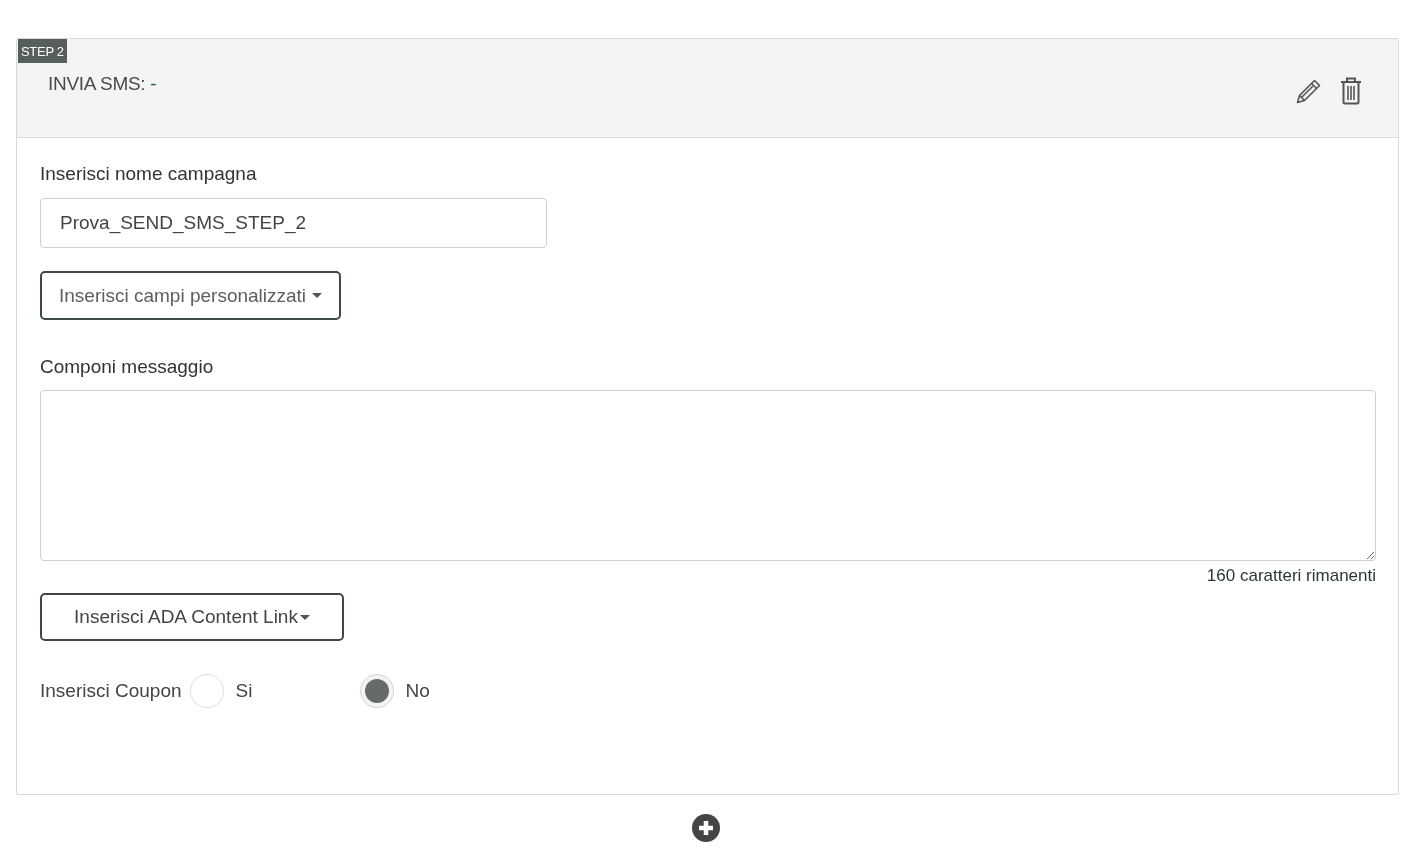  I want to click on step-title-value: -, so click(153, 84).